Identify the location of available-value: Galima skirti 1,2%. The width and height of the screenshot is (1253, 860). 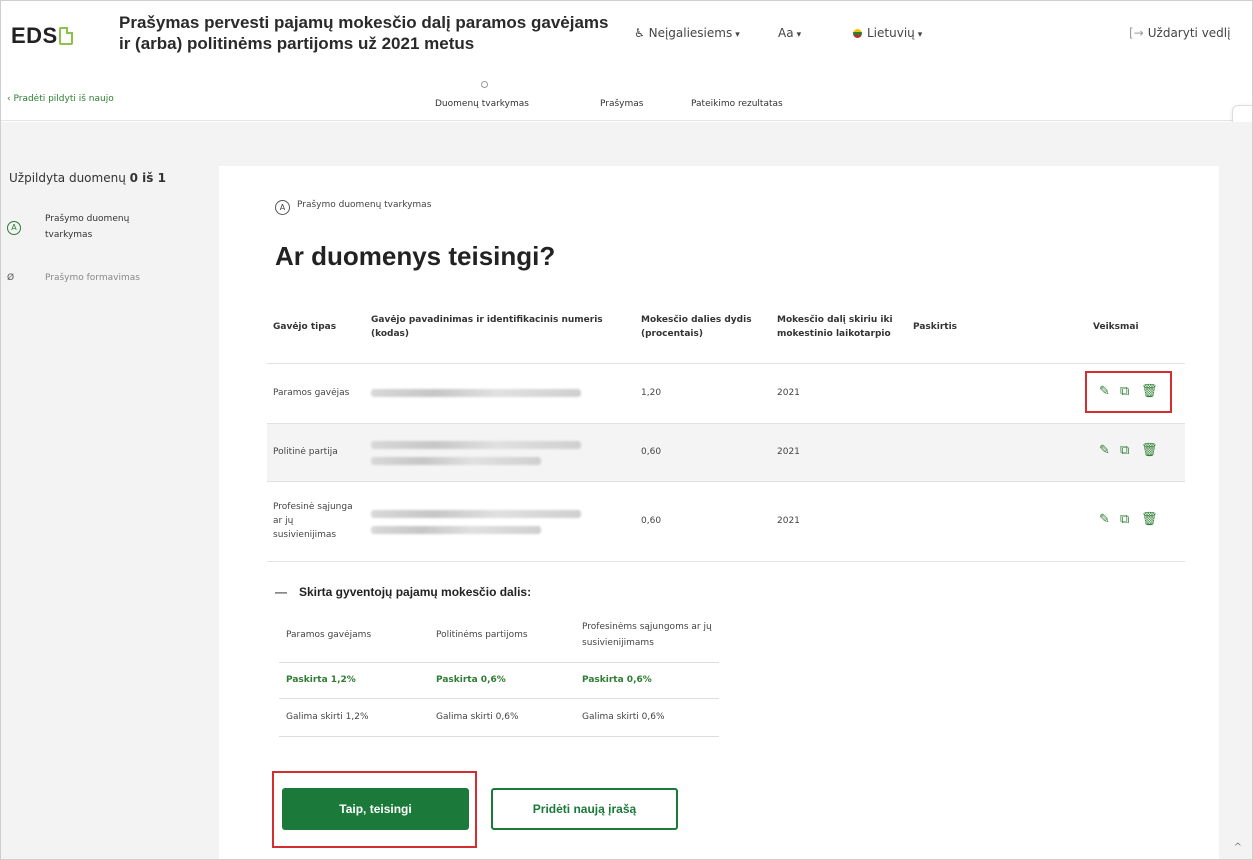
(354, 717).